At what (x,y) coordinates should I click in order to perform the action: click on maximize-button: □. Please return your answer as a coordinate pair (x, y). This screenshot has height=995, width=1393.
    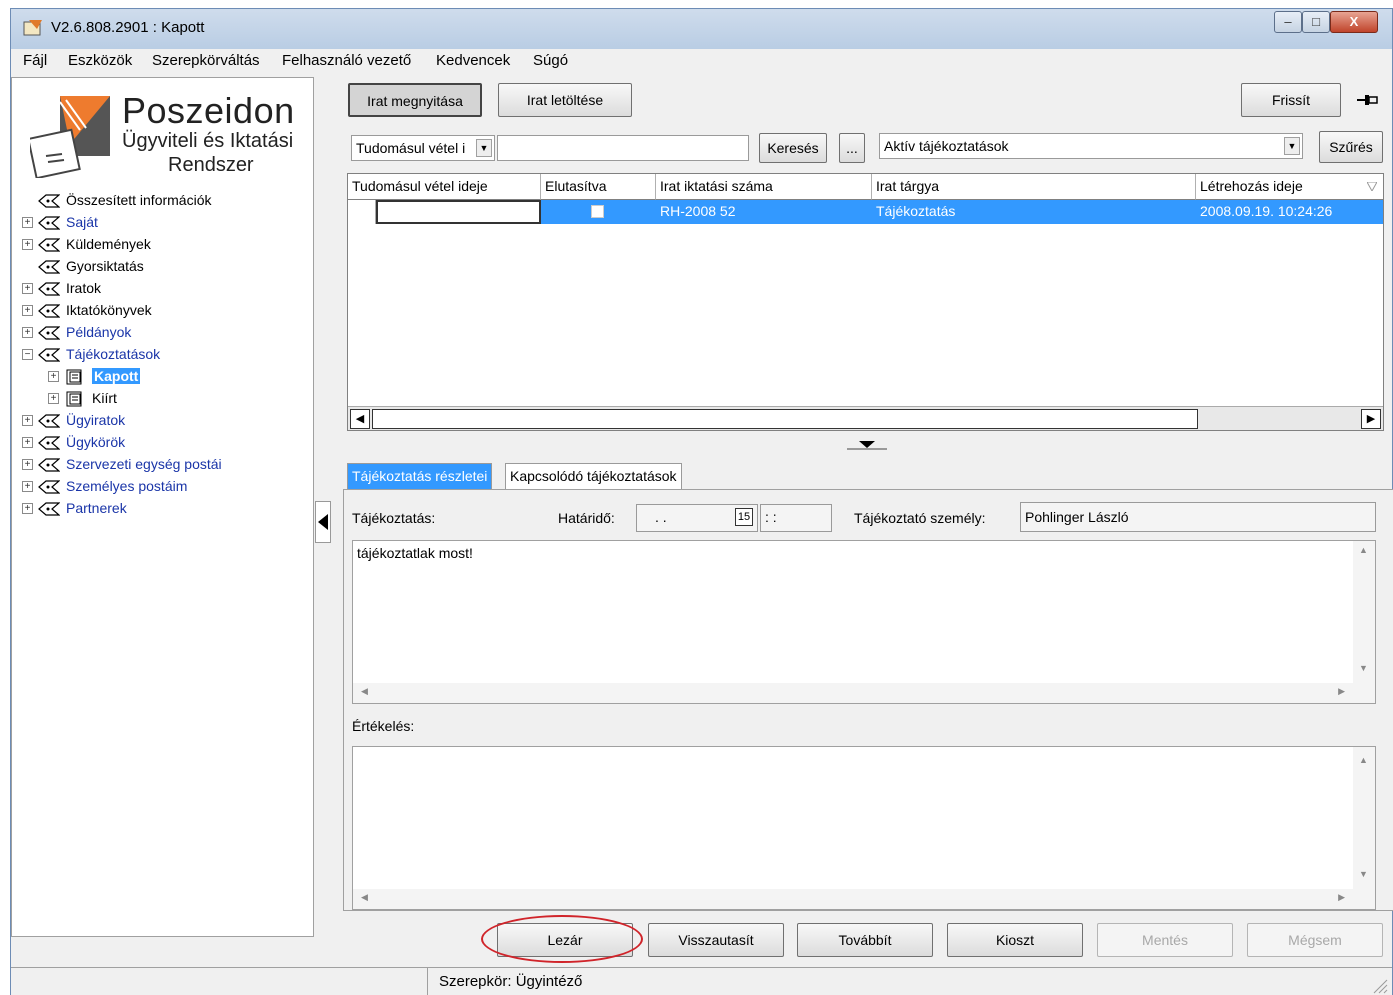
    Looking at the image, I should click on (1316, 22).